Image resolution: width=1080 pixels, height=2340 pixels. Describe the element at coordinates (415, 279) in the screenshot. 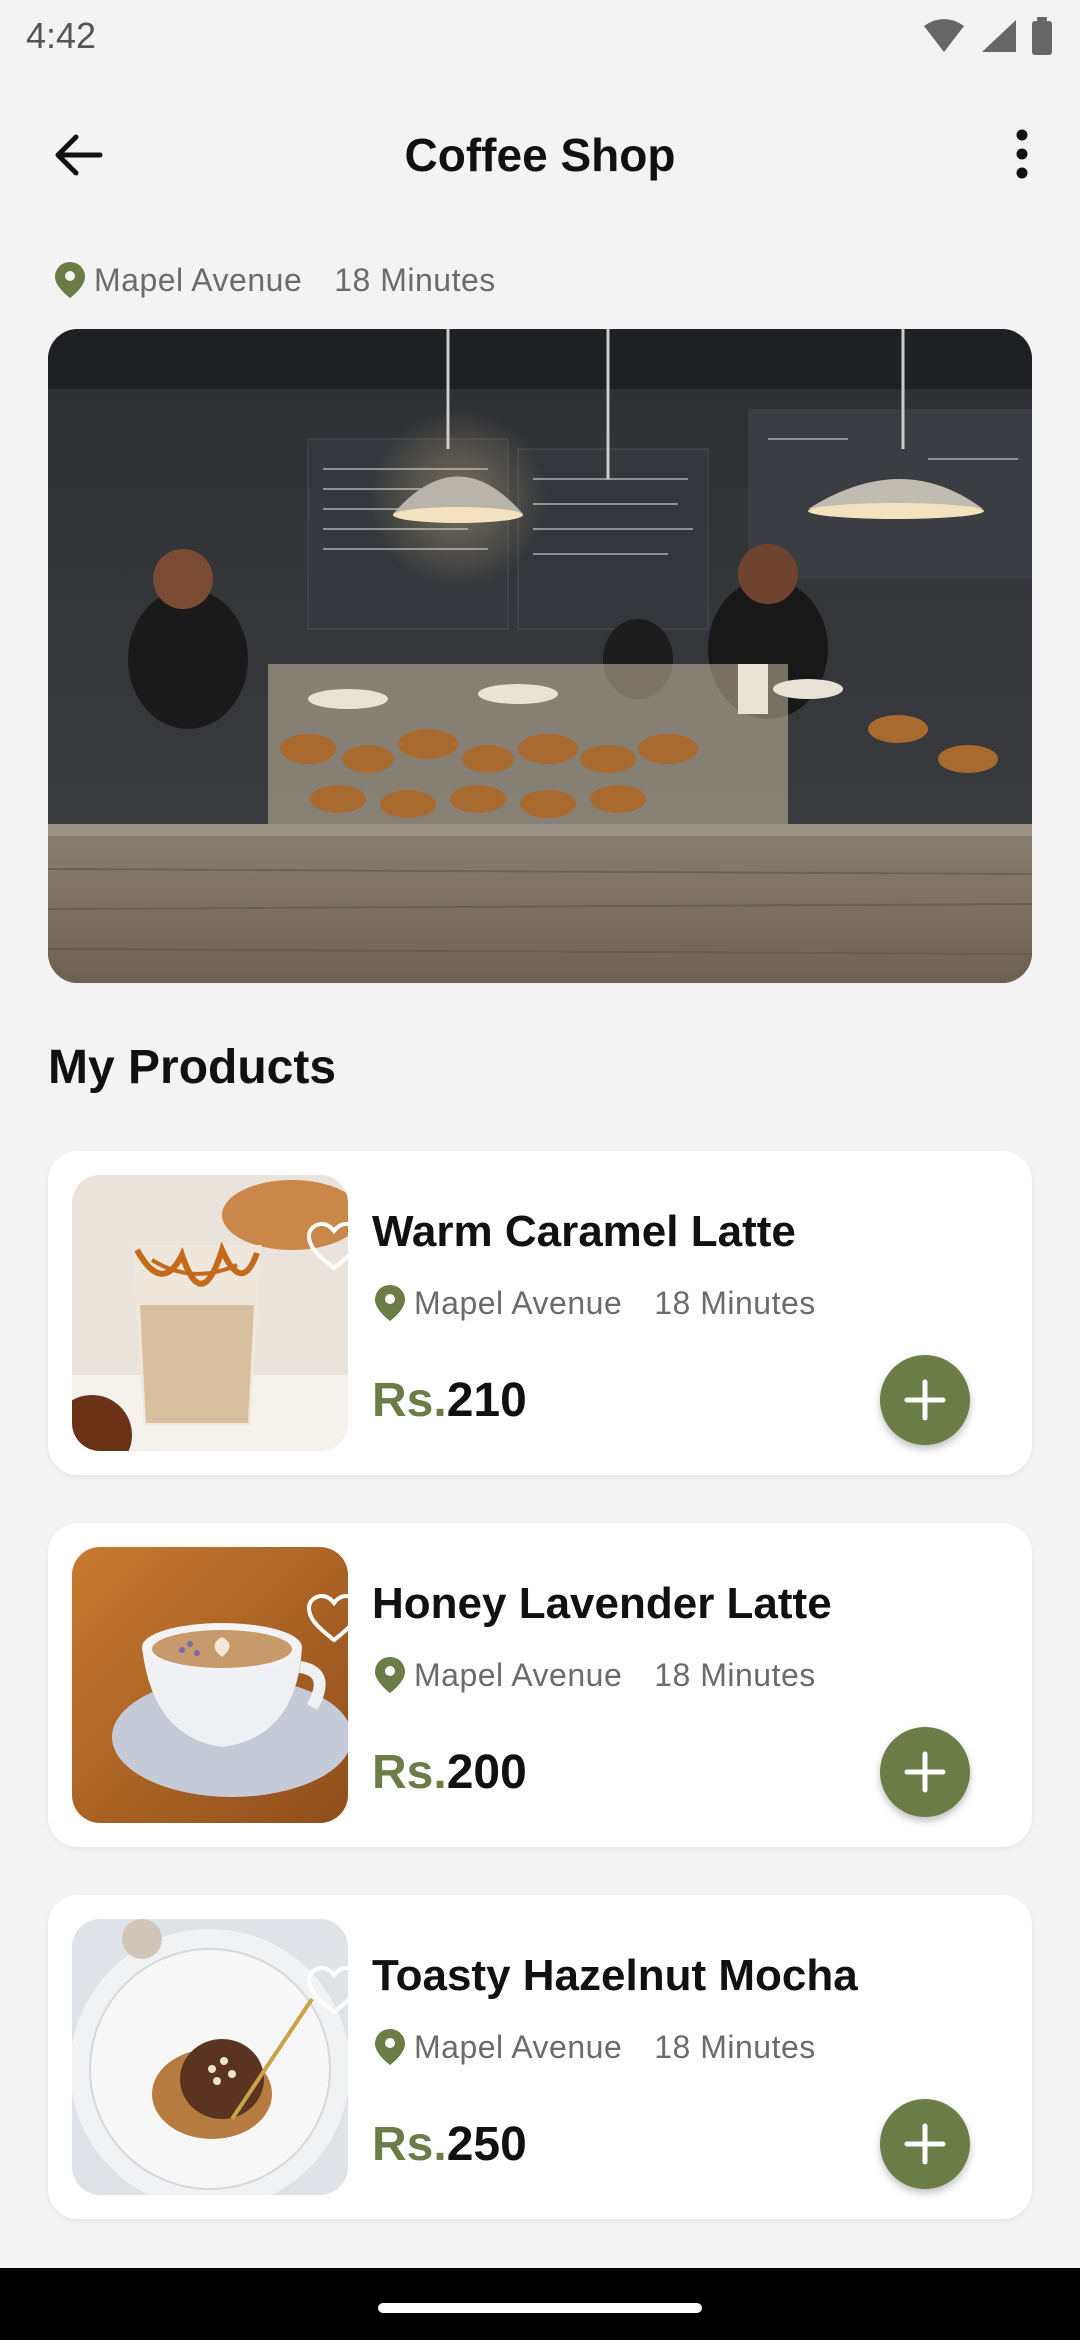

I see `shop-delivery-time: 18 Minutes` at that location.